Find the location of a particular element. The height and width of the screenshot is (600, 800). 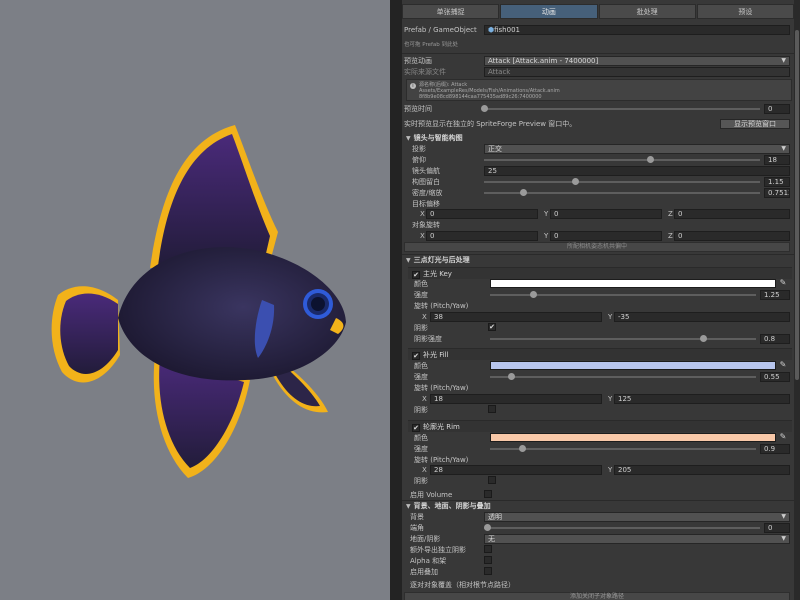

key-rot-y-field: -35 is located at coordinates (702, 317).